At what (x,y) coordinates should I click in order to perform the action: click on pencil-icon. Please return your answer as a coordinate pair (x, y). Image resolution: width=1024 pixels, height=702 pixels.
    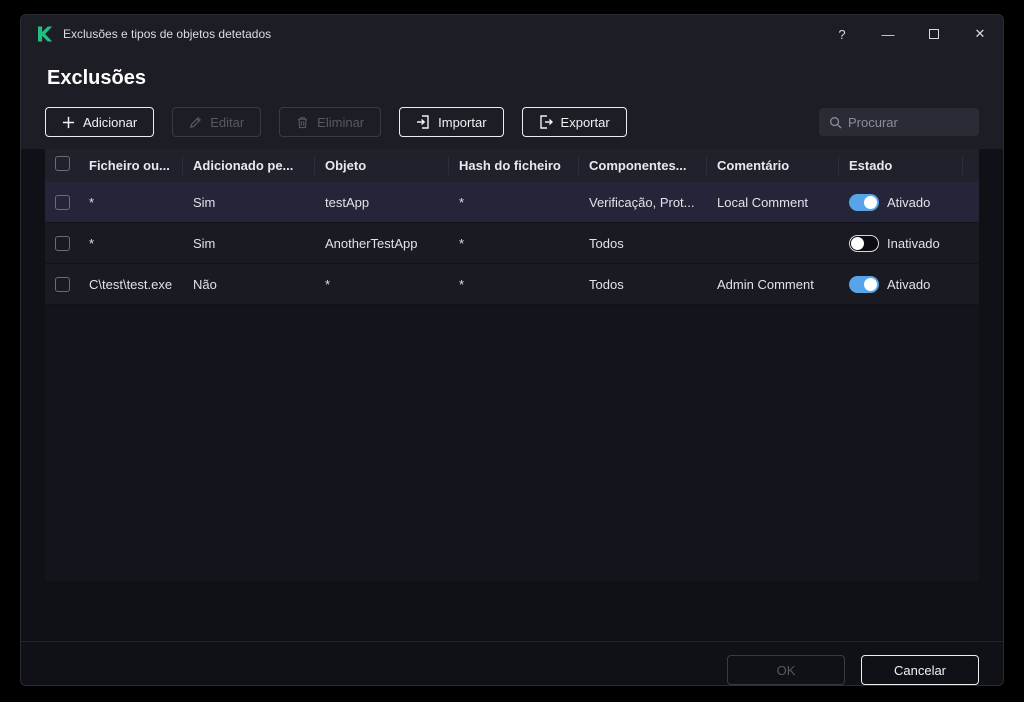
    Looking at the image, I should click on (196, 122).